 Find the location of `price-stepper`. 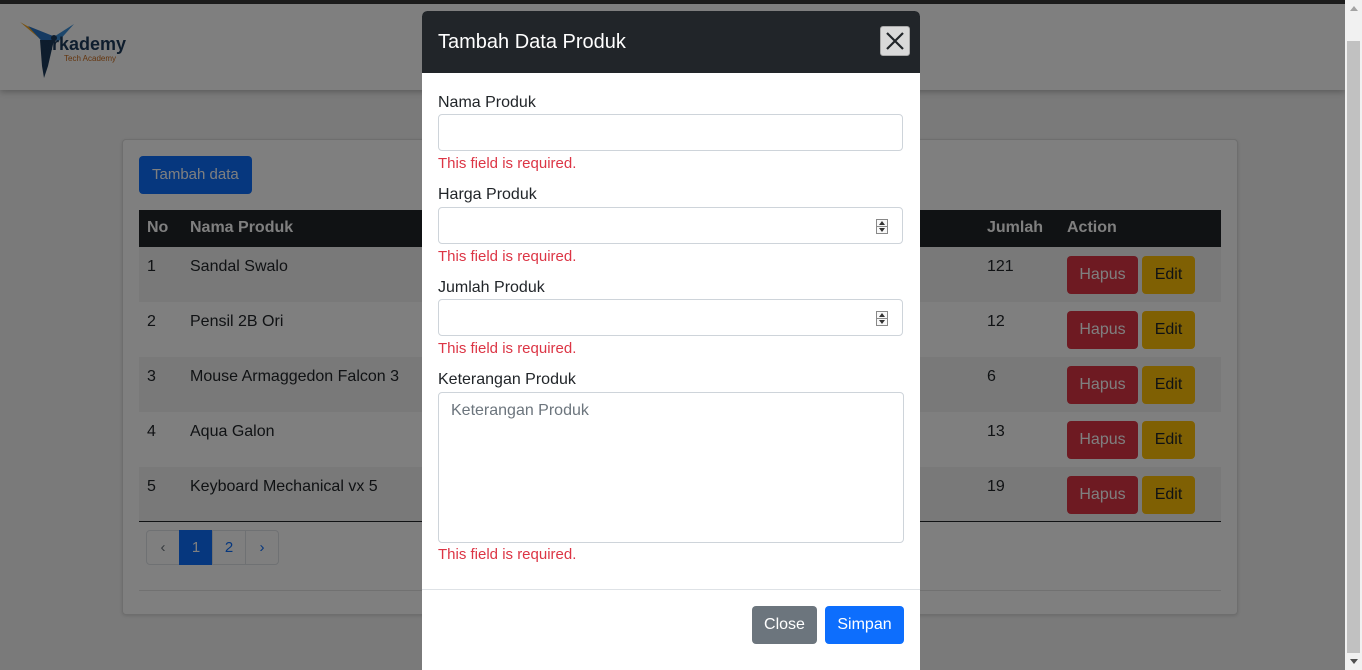

price-stepper is located at coordinates (882, 226).